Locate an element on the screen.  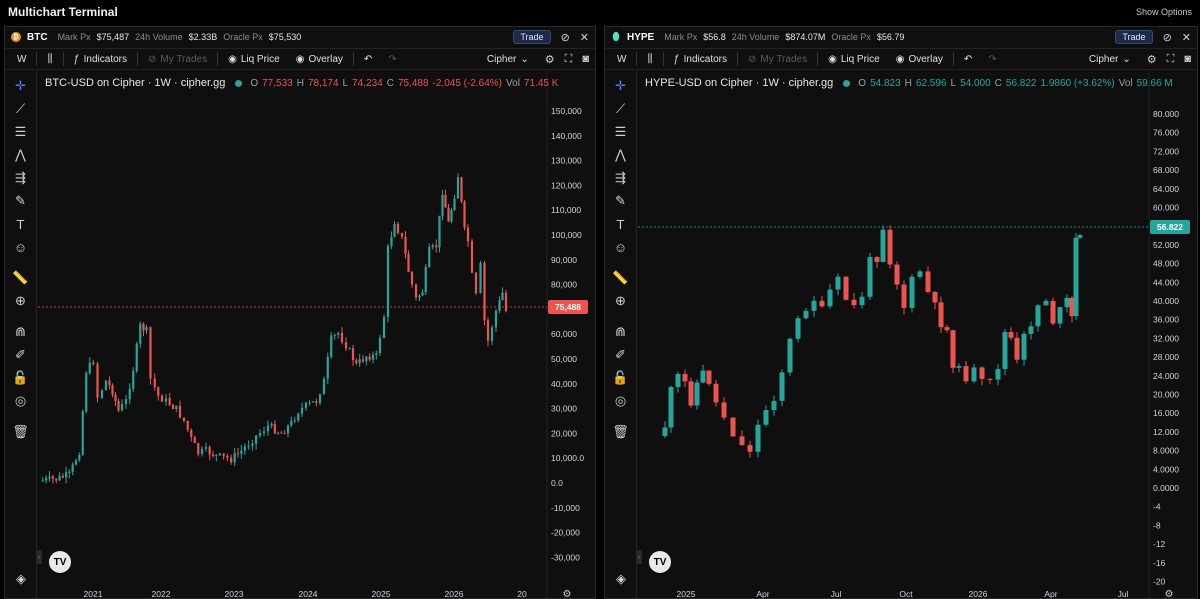
y-tick-label: 50,000 is located at coordinates (564, 359).